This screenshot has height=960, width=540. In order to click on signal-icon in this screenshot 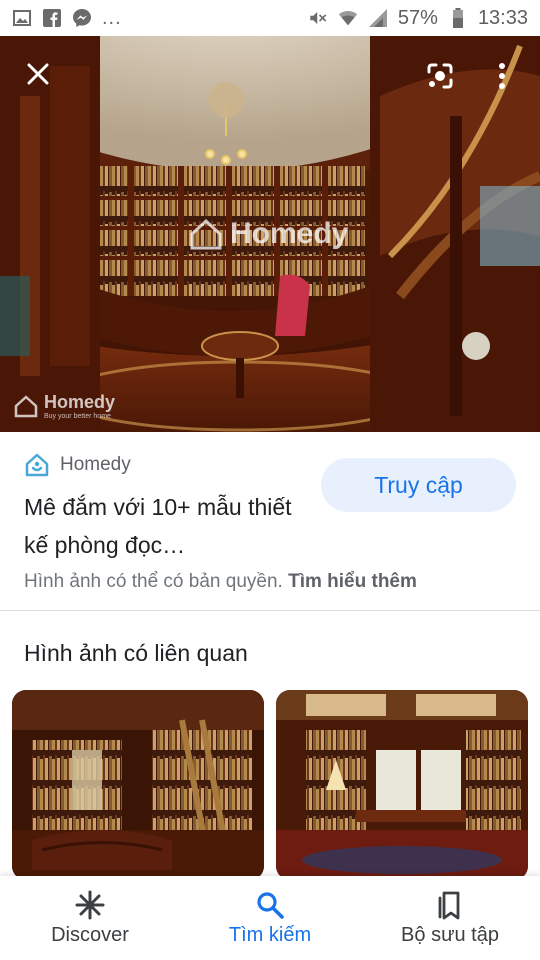, I will do `click(378, 18)`.